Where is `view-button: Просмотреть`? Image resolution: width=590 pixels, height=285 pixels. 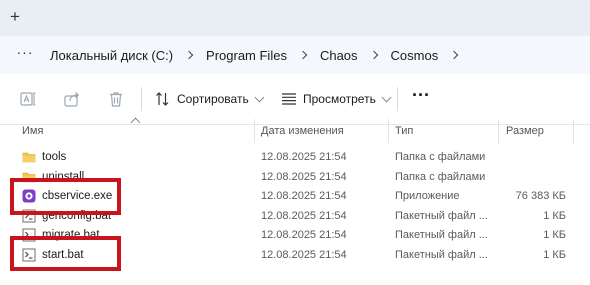 view-button: Просмотреть is located at coordinates (336, 99).